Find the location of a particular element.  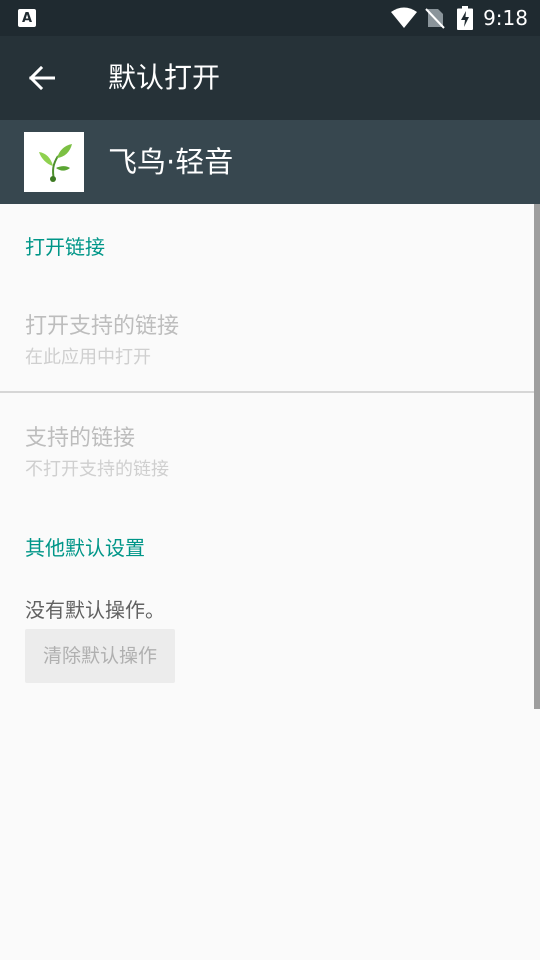

clear-defaults-button: 清除默认操作 is located at coordinates (100, 656).